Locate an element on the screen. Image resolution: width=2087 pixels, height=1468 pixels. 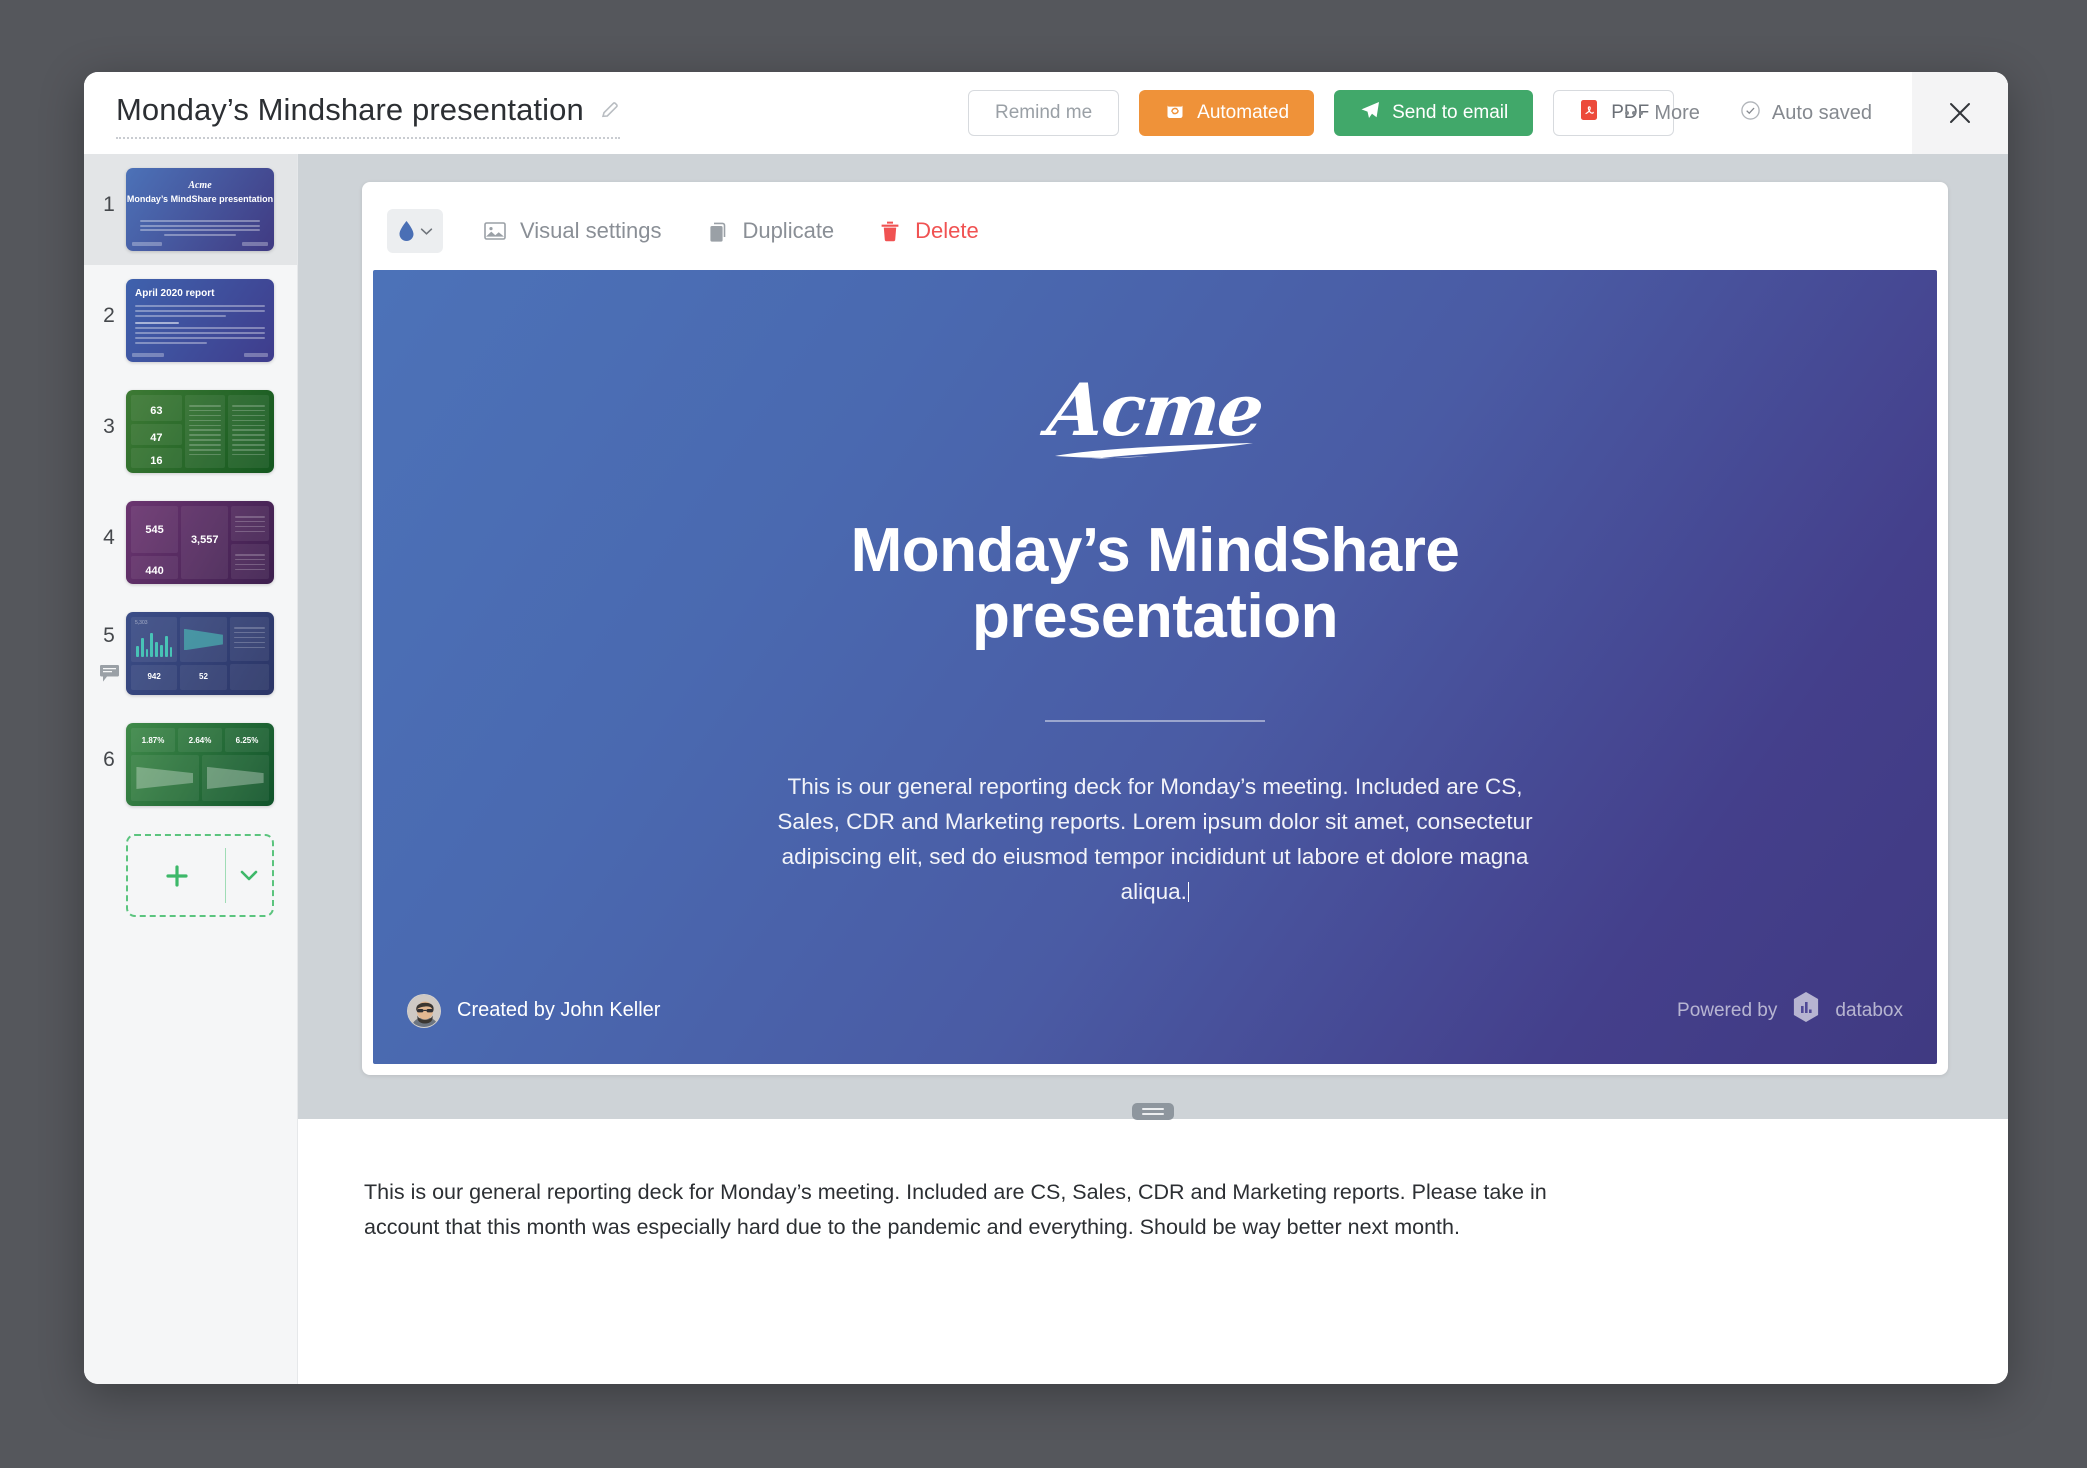
add-slide-dropdown is located at coordinates (249, 875).